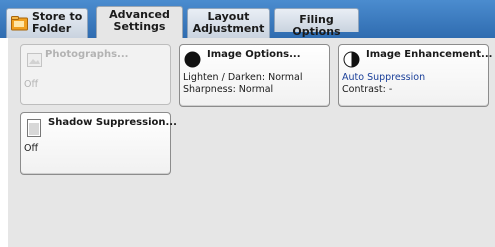  Describe the element at coordinates (34, 60) in the screenshot. I see `photo-icon` at that location.